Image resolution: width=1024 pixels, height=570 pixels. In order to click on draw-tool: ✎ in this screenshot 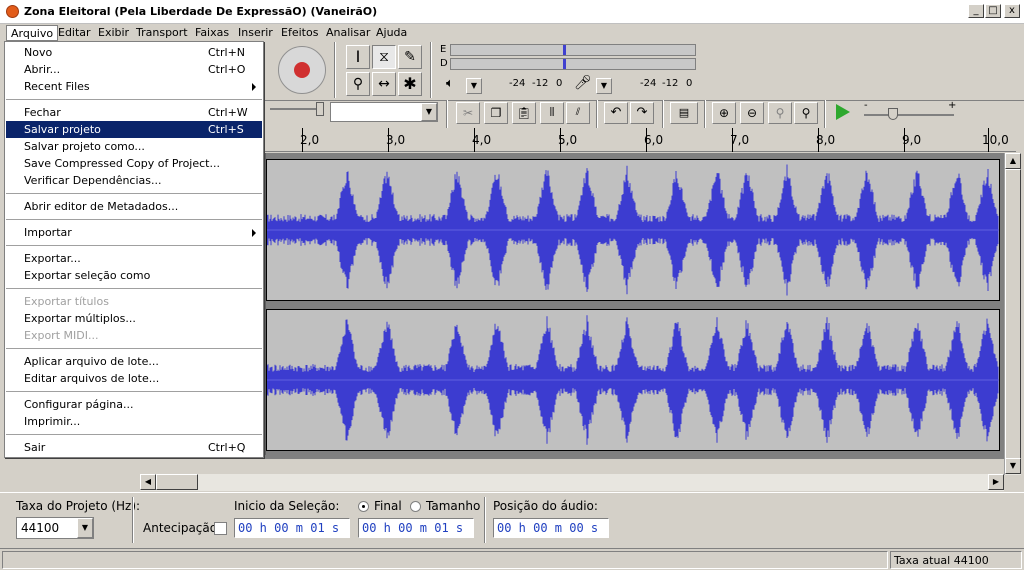, I will do `click(410, 57)`.